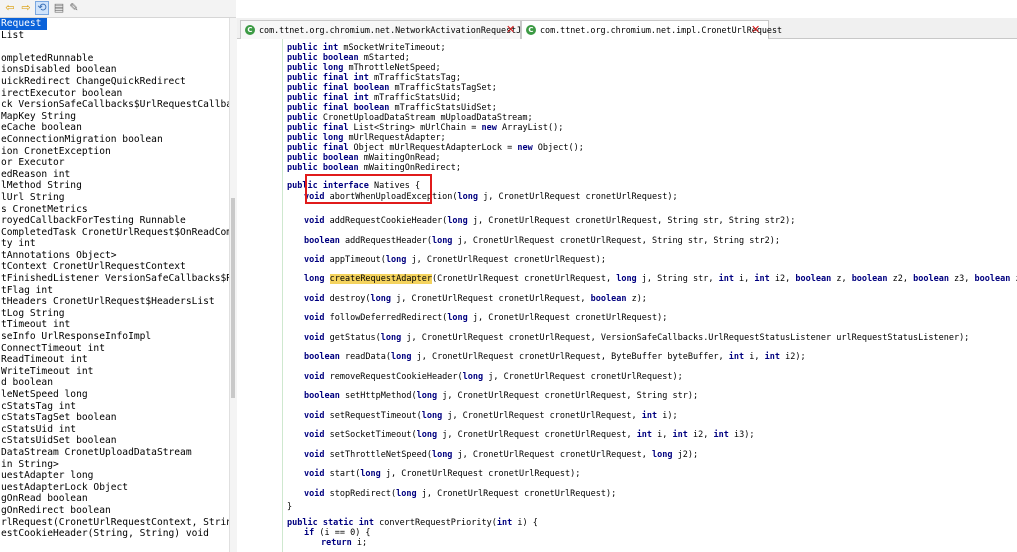  I want to click on tree-scrollbar-thumb, so click(233, 298).